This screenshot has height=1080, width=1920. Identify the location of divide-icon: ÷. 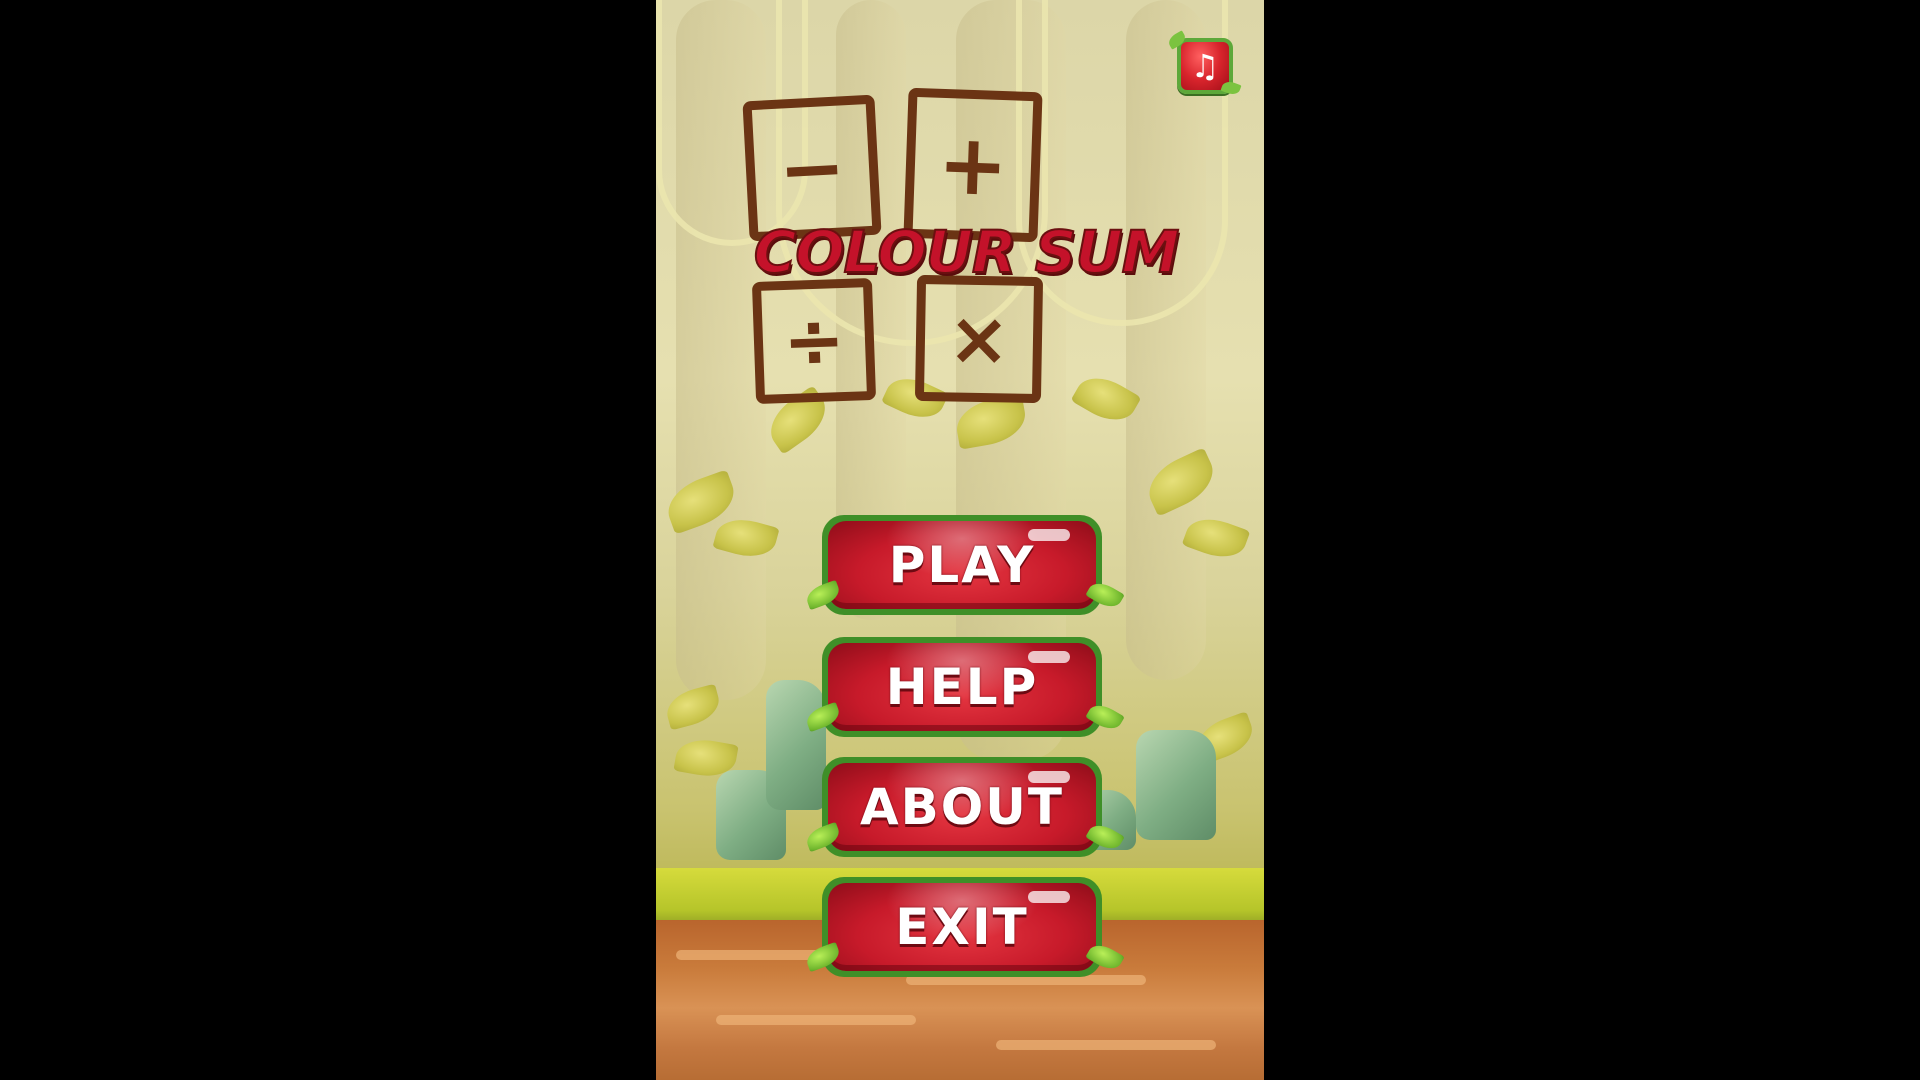
(814, 341).